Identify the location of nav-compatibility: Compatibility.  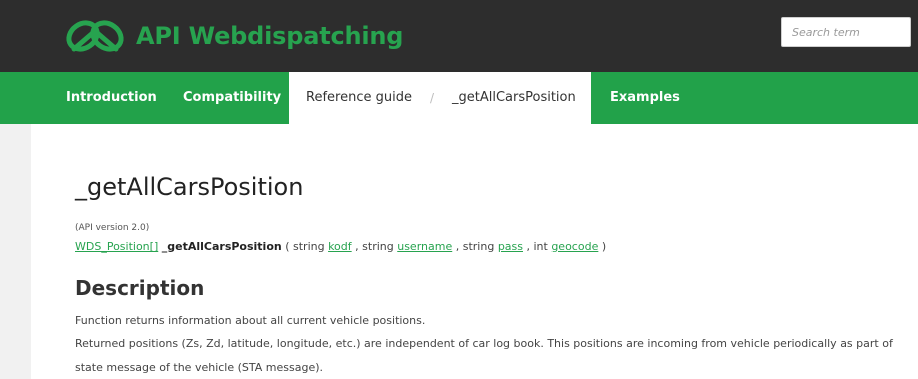
(232, 98).